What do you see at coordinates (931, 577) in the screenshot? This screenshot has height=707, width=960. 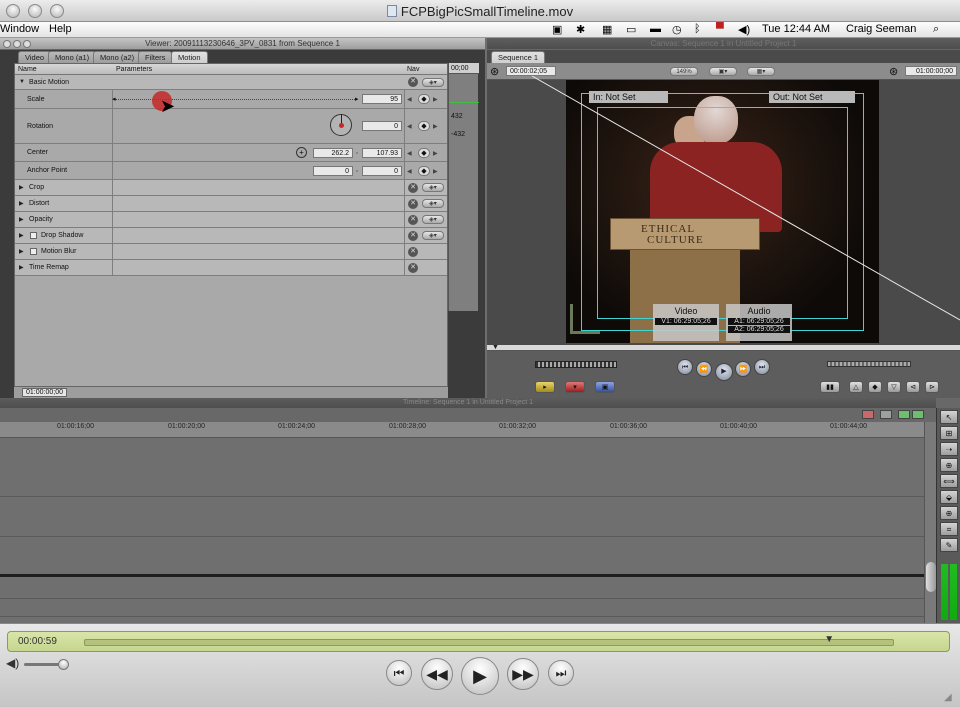 I see `scrollbar-thumb` at bounding box center [931, 577].